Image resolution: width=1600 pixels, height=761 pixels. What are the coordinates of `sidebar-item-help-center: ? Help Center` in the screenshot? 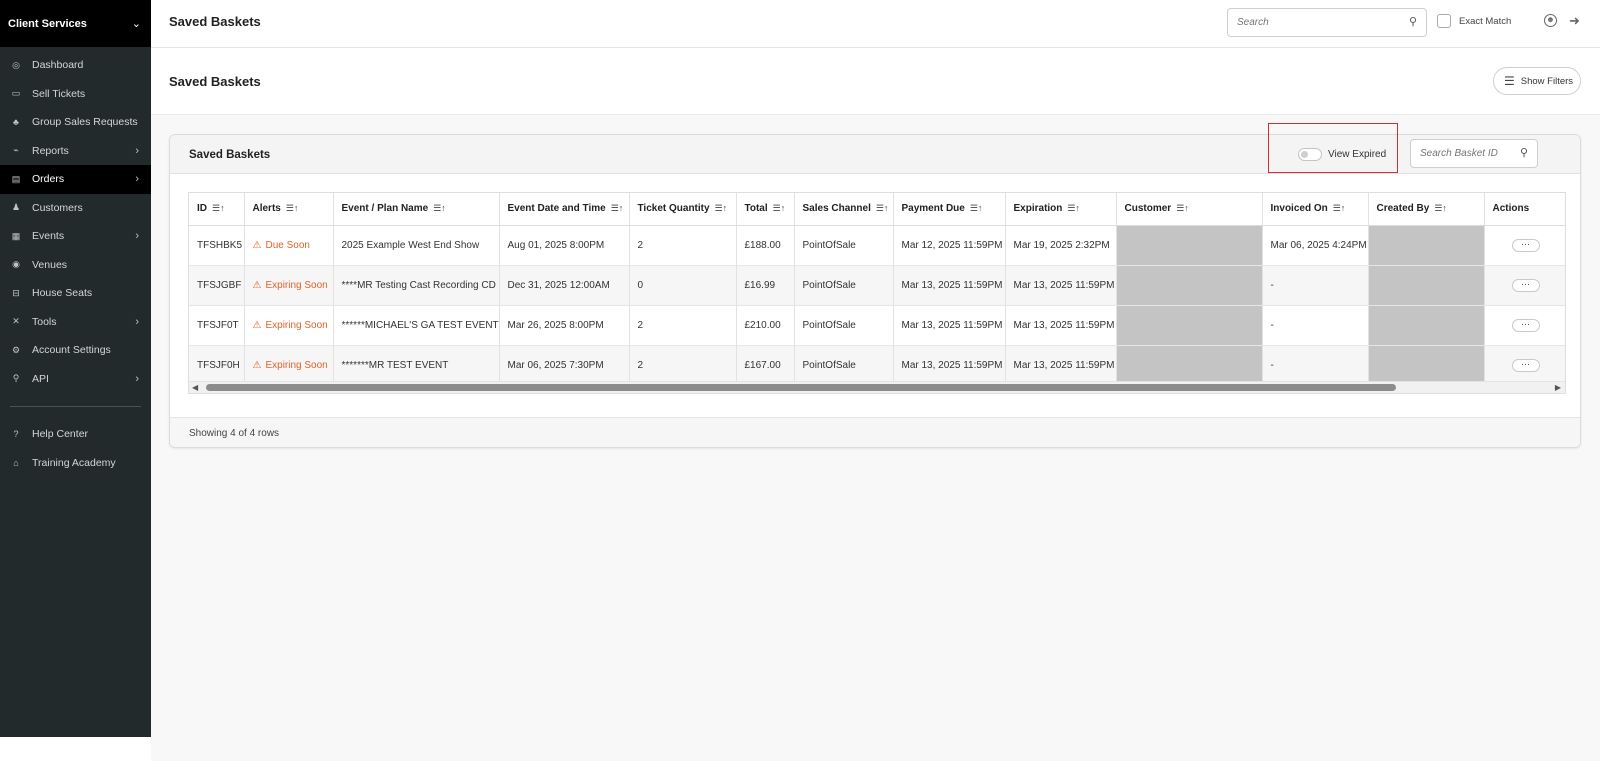 It's located at (75, 434).